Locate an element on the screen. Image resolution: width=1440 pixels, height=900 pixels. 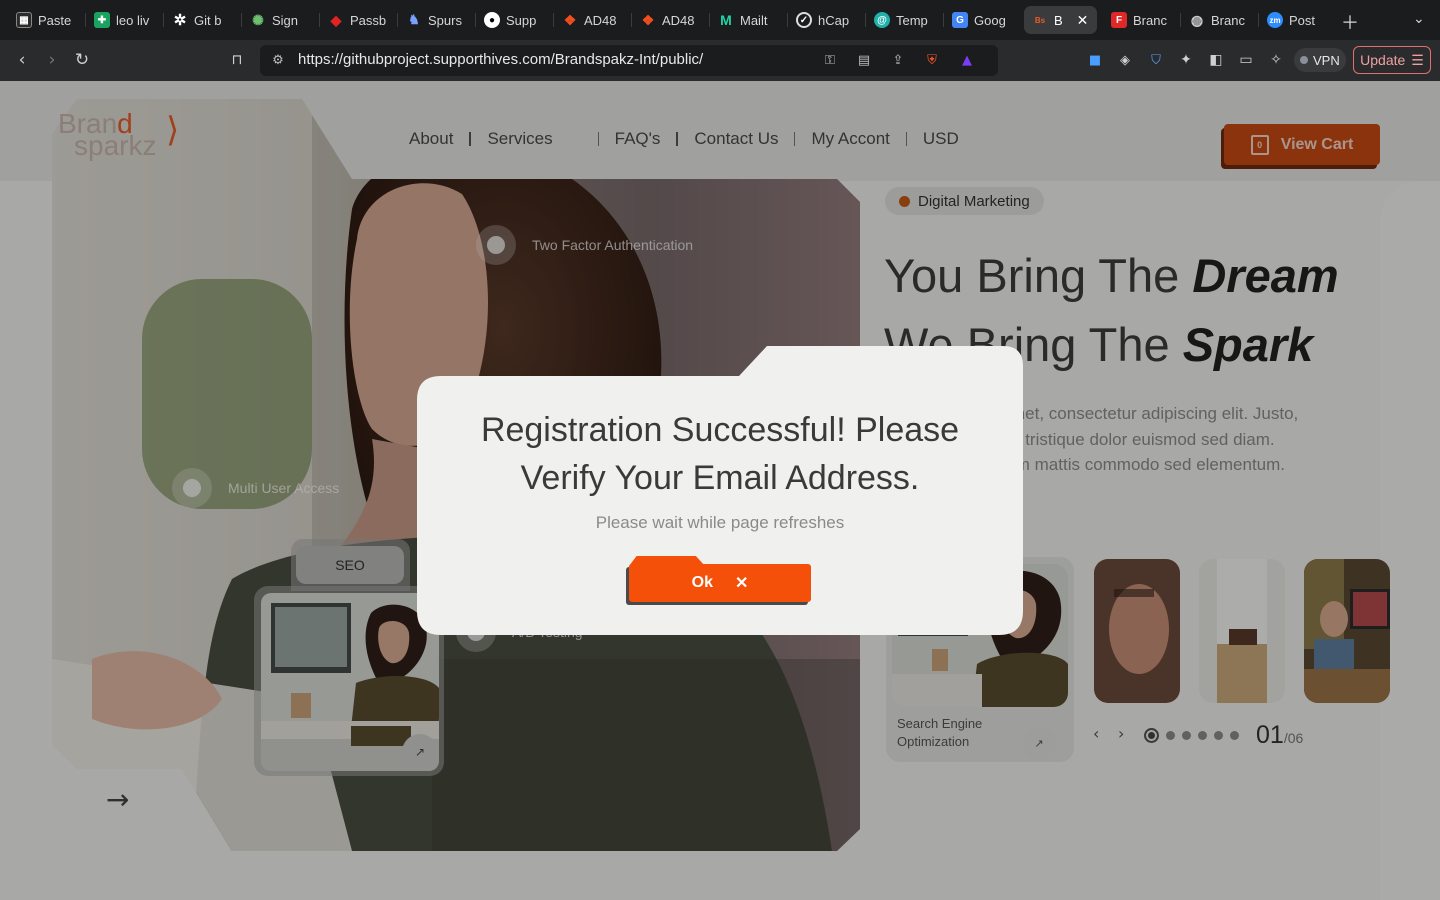
browser-tab: ◍ Branc is located at coordinates (1220, 20).